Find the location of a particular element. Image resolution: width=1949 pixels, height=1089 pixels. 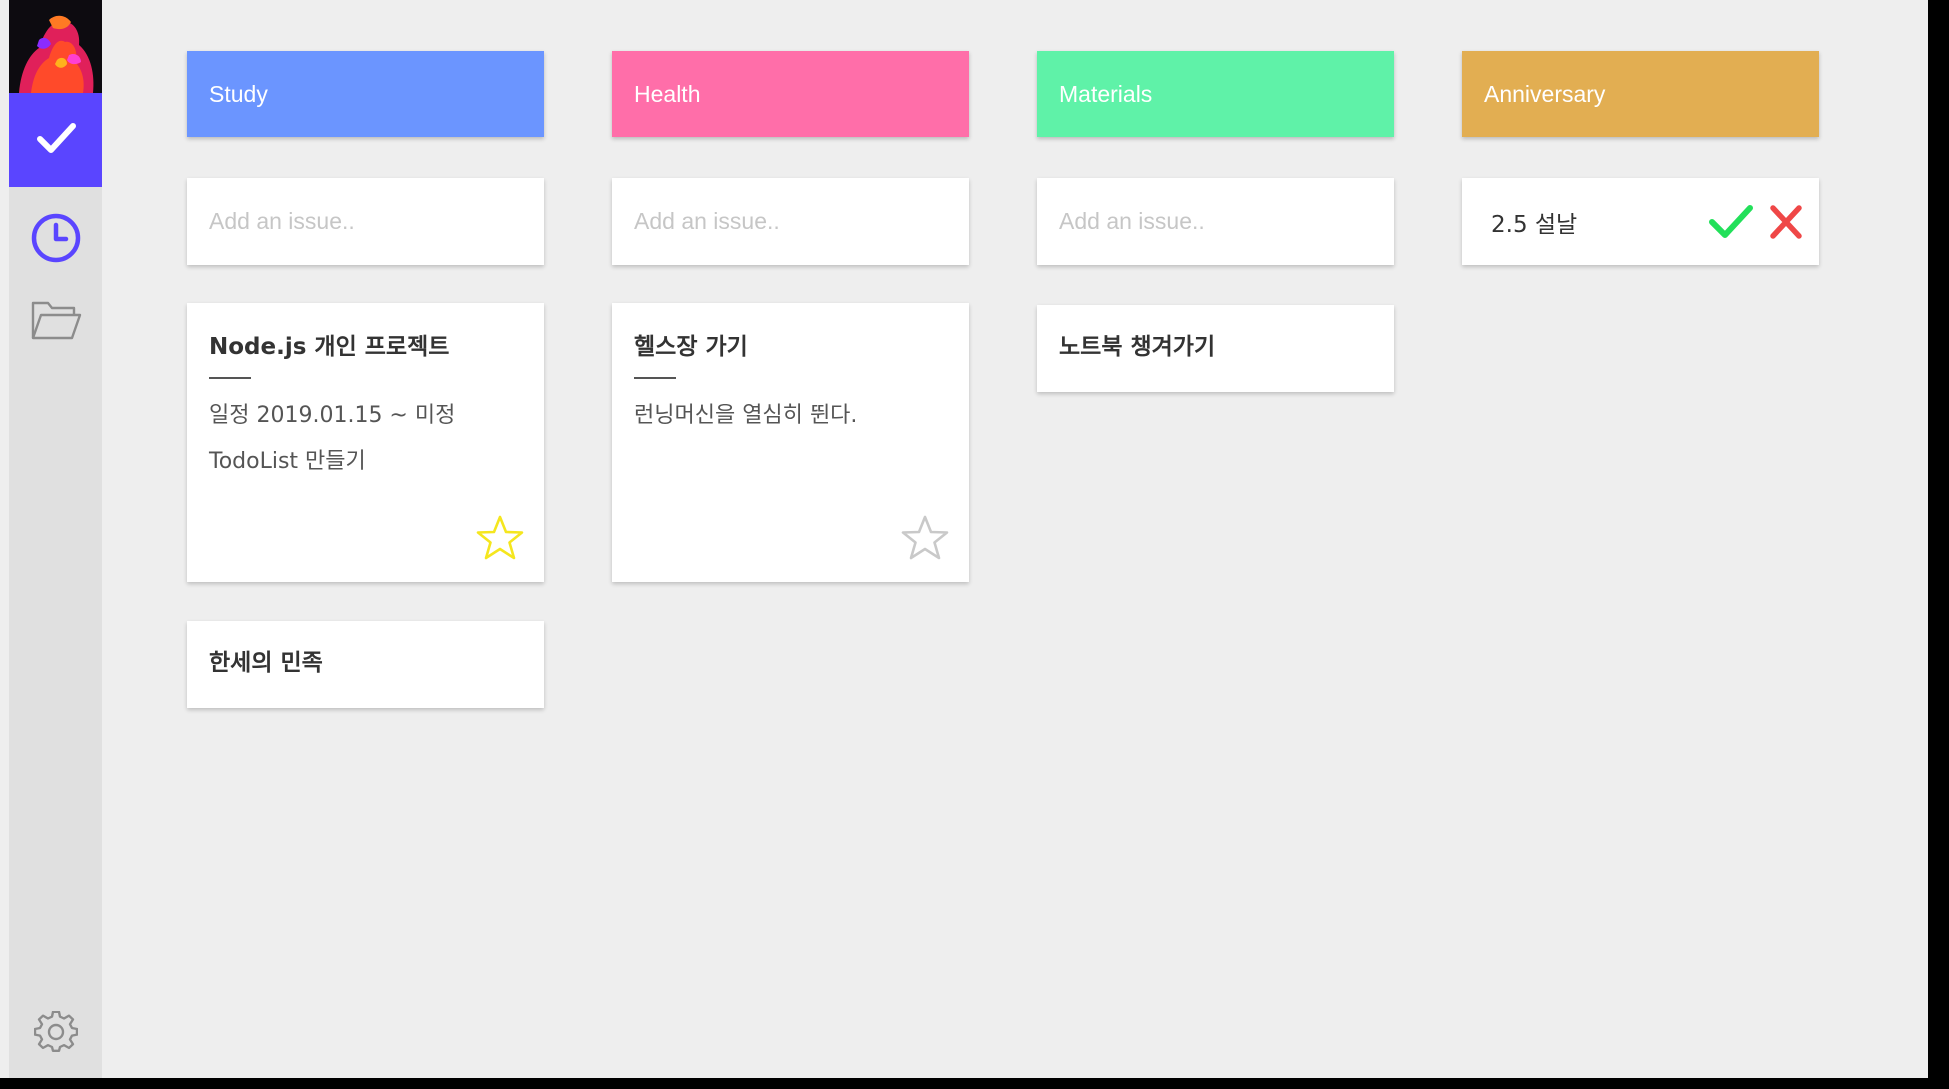

confirm-icon is located at coordinates (1731, 222).